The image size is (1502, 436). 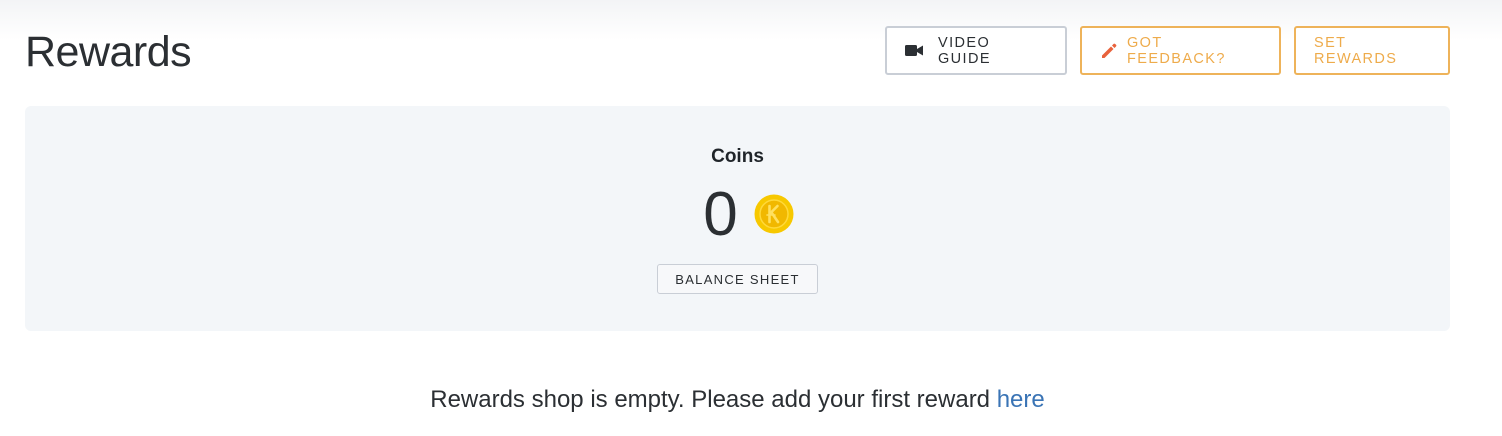 I want to click on set-rewards-label: SET REWARDS, so click(x=1356, y=50).